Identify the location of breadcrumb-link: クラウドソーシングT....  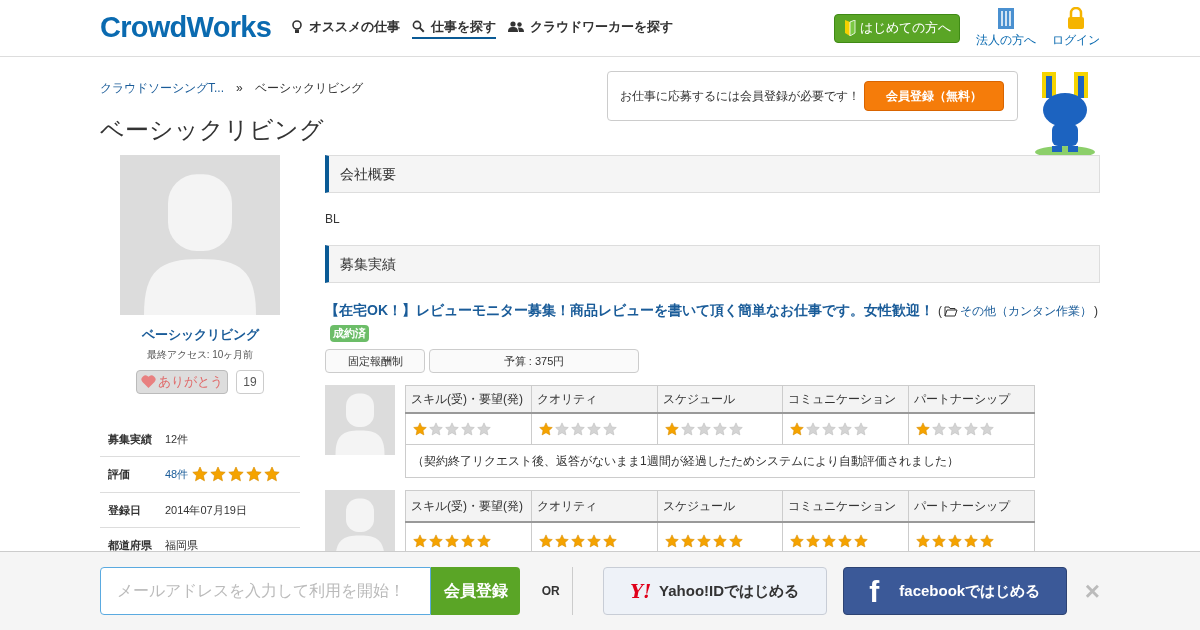
(162, 88).